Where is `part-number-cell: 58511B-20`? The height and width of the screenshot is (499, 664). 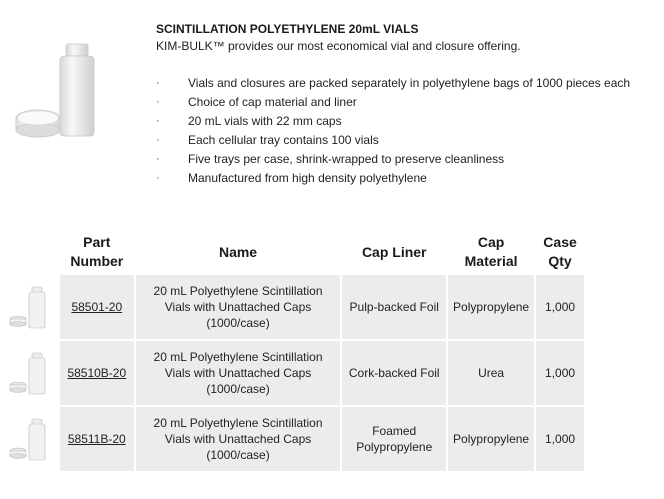 part-number-cell: 58511B-20 is located at coordinates (96, 439).